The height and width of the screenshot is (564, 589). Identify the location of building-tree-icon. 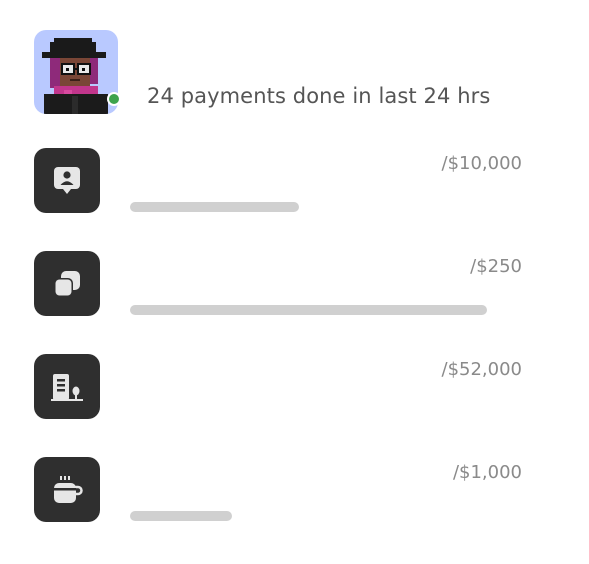
(67, 386).